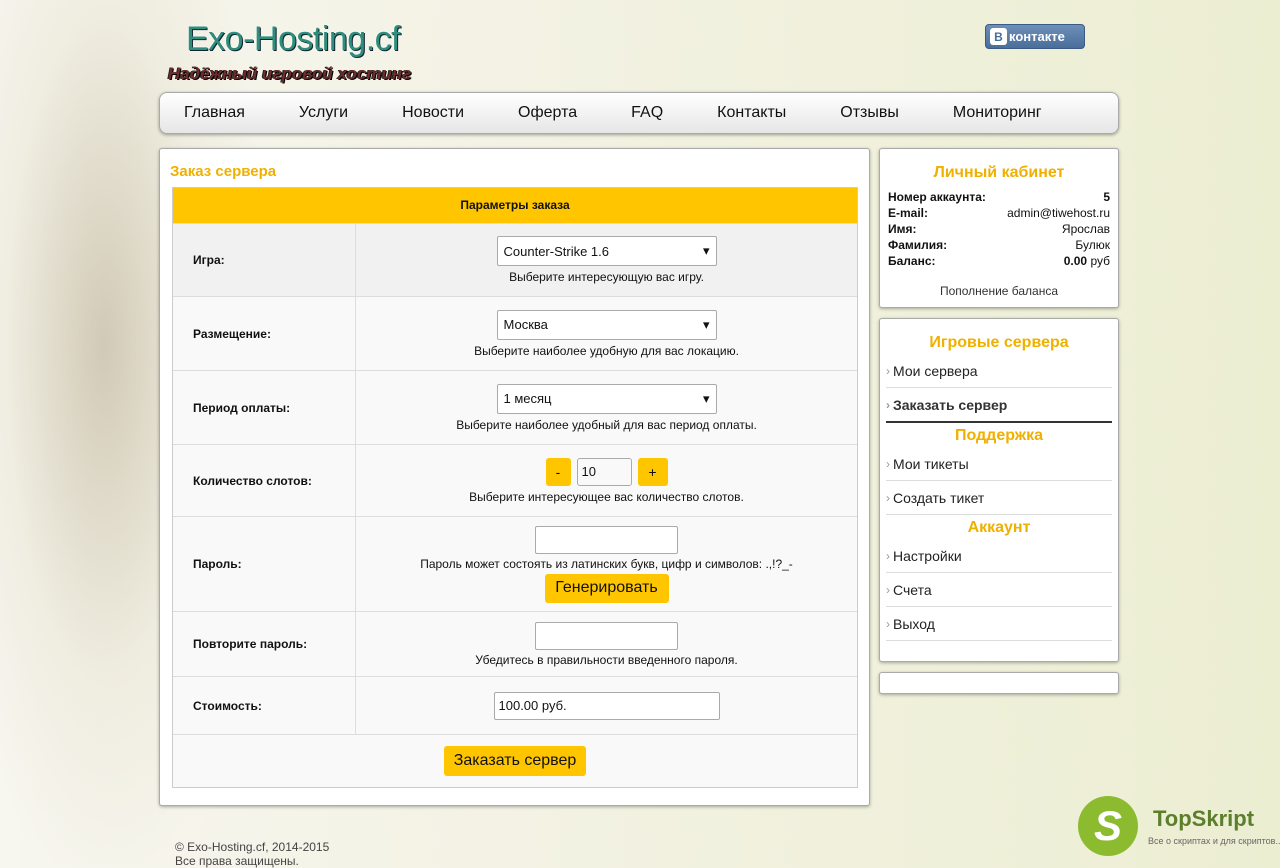 This screenshot has width=1280, height=868. What do you see at coordinates (999, 197) in the screenshot?
I see `account-row: Номер аккаунта: 5` at bounding box center [999, 197].